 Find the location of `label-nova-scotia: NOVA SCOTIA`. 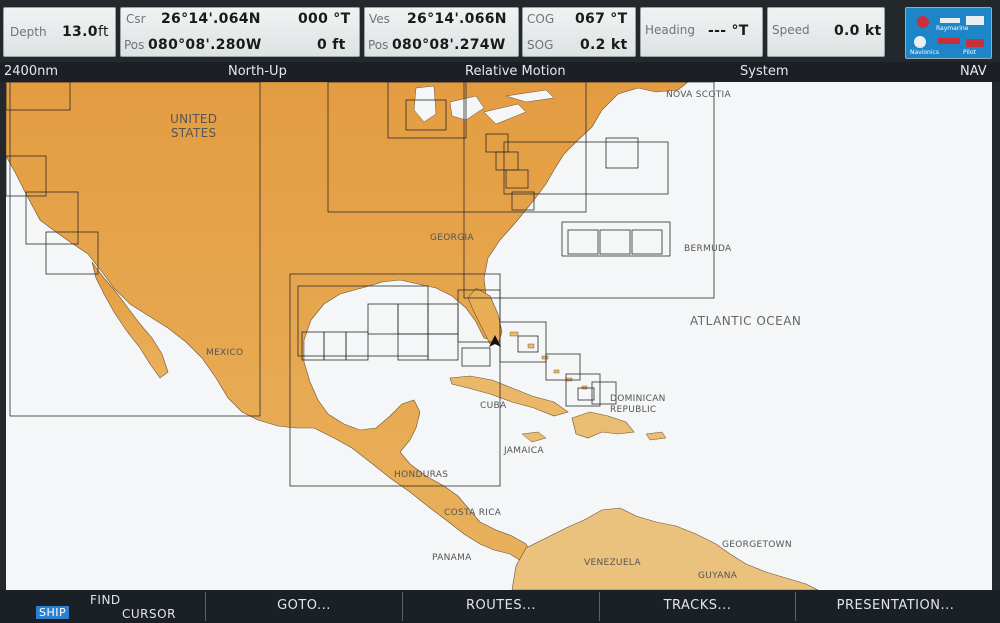

label-nova-scotia: NOVA SCOTIA is located at coordinates (698, 95).